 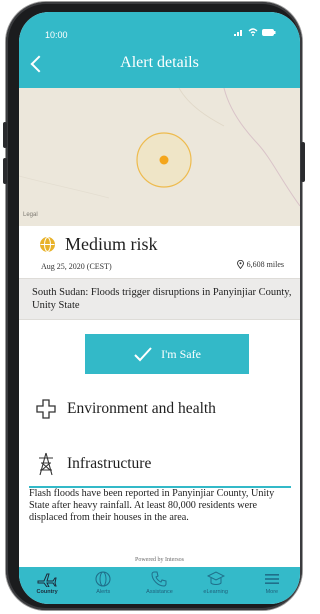 I want to click on nav-alerts: Alerts, so click(x=103, y=581).